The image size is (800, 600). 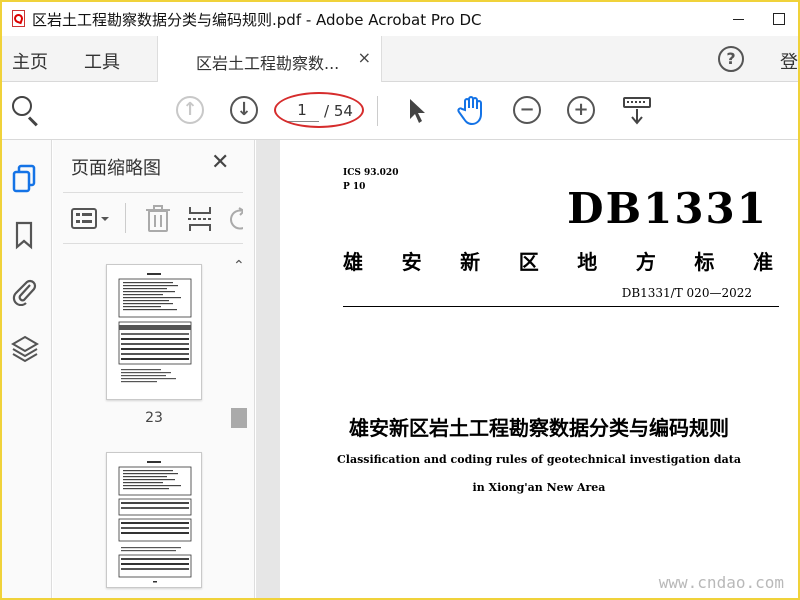 What do you see at coordinates (470, 262) in the screenshot?
I see `local-standard-char: 新` at bounding box center [470, 262].